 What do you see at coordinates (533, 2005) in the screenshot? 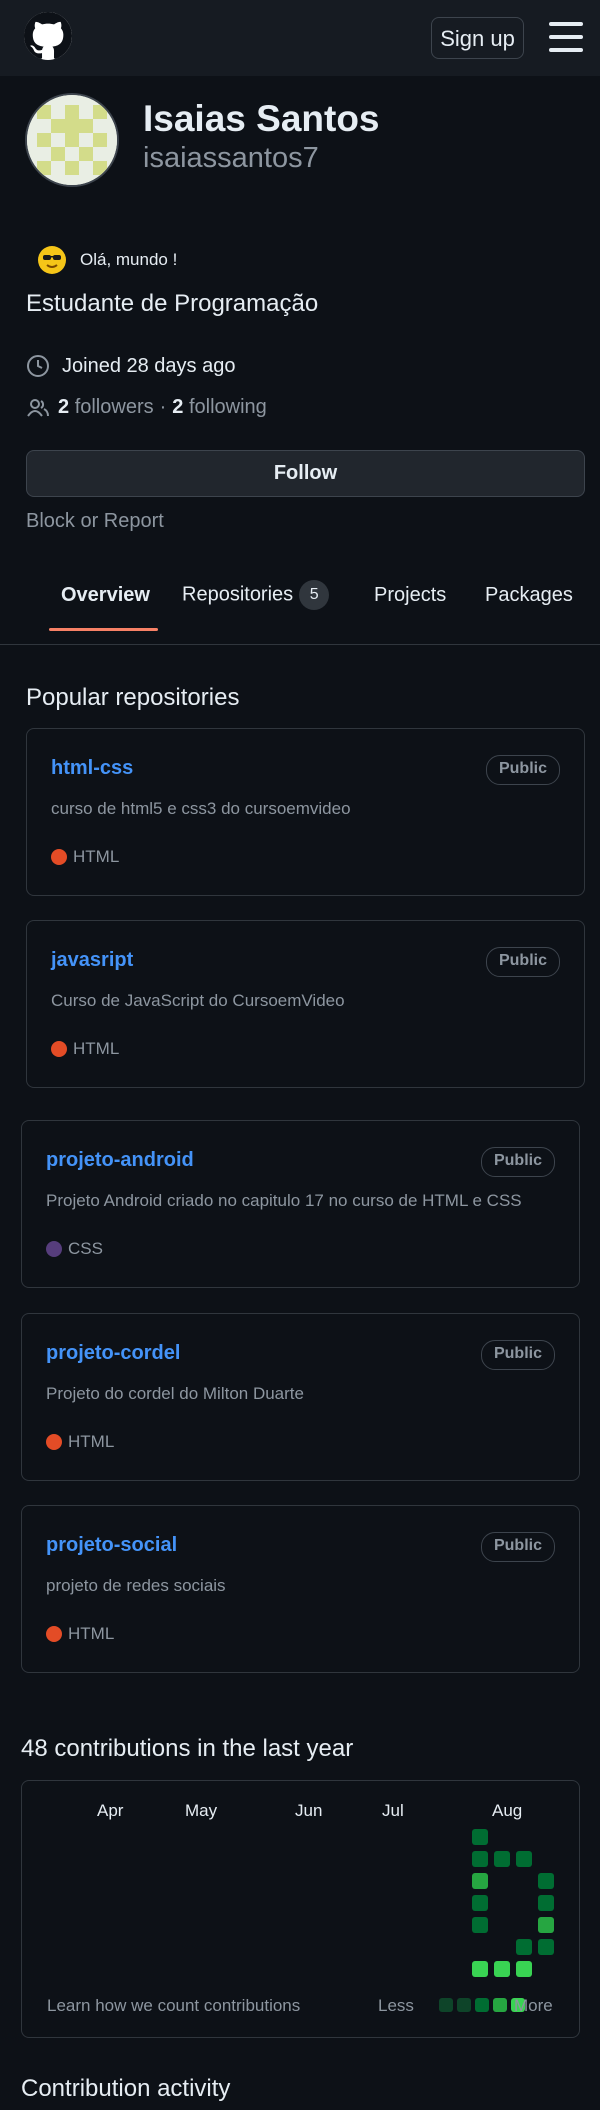
I see `legend-more-label: More` at bounding box center [533, 2005].